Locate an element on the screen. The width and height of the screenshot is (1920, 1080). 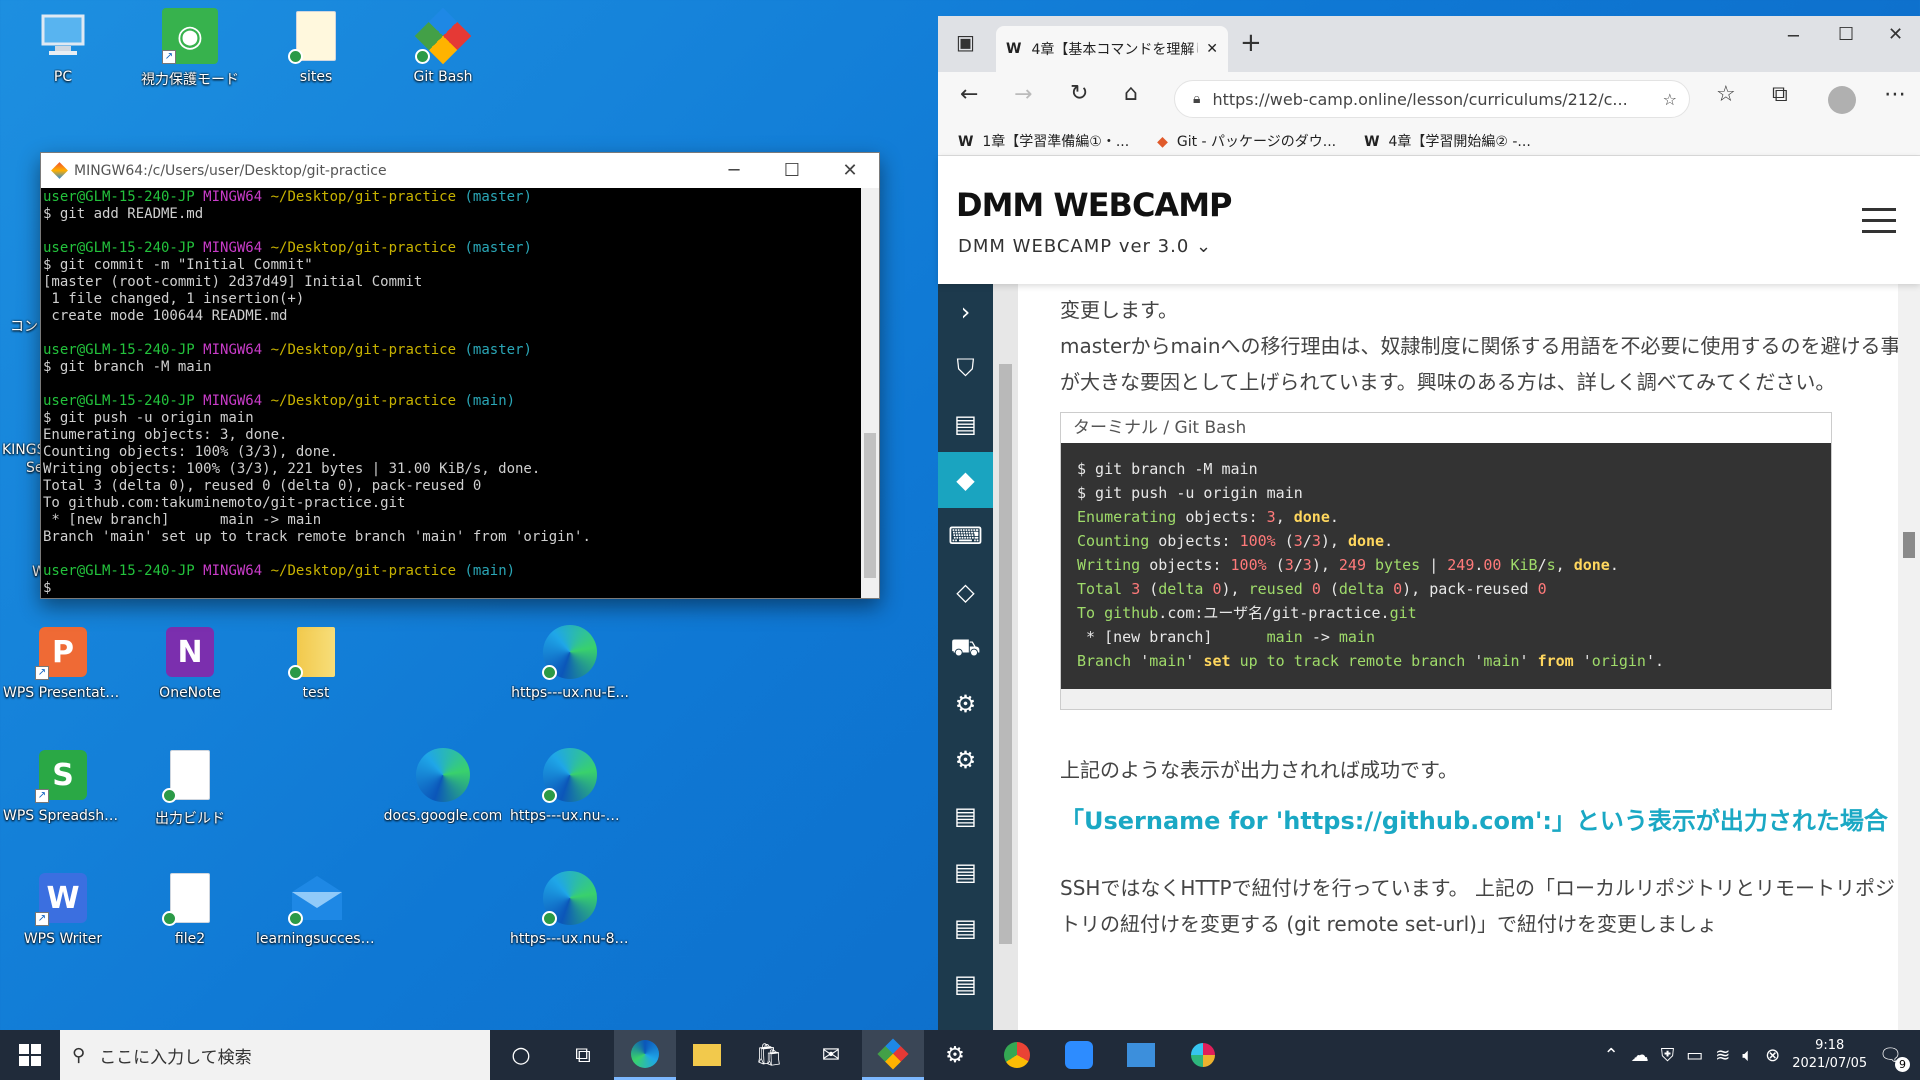
window-maximize-button: ☐ is located at coordinates (1846, 34).